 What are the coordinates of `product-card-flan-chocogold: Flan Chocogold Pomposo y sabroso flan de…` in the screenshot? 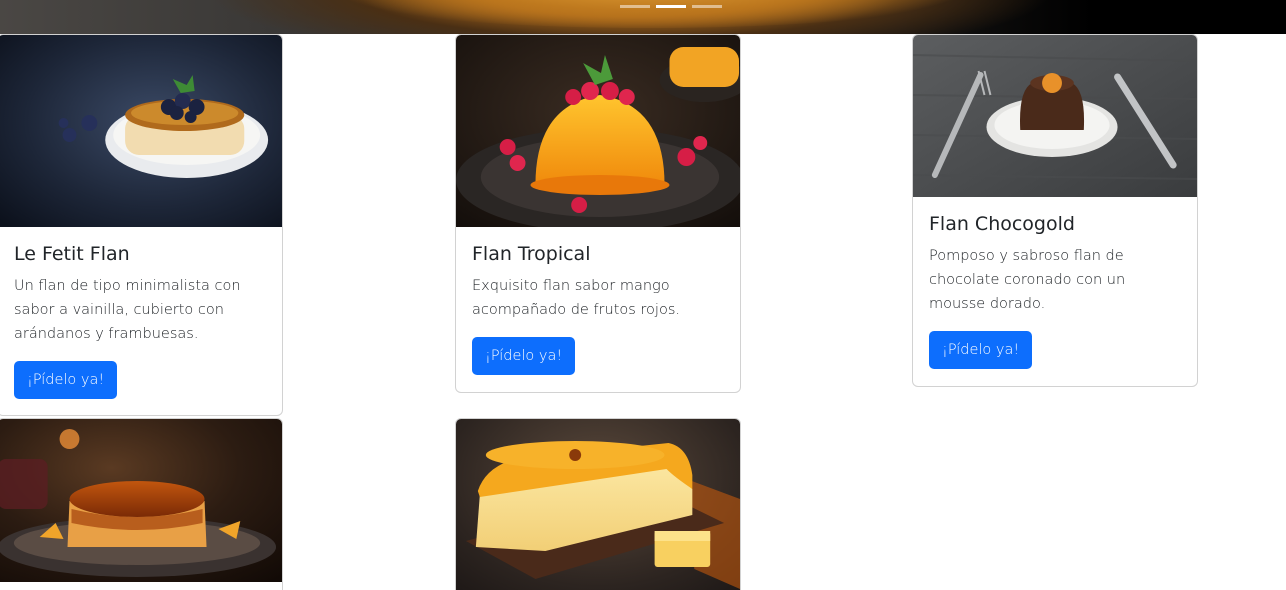 It's located at (1055, 210).